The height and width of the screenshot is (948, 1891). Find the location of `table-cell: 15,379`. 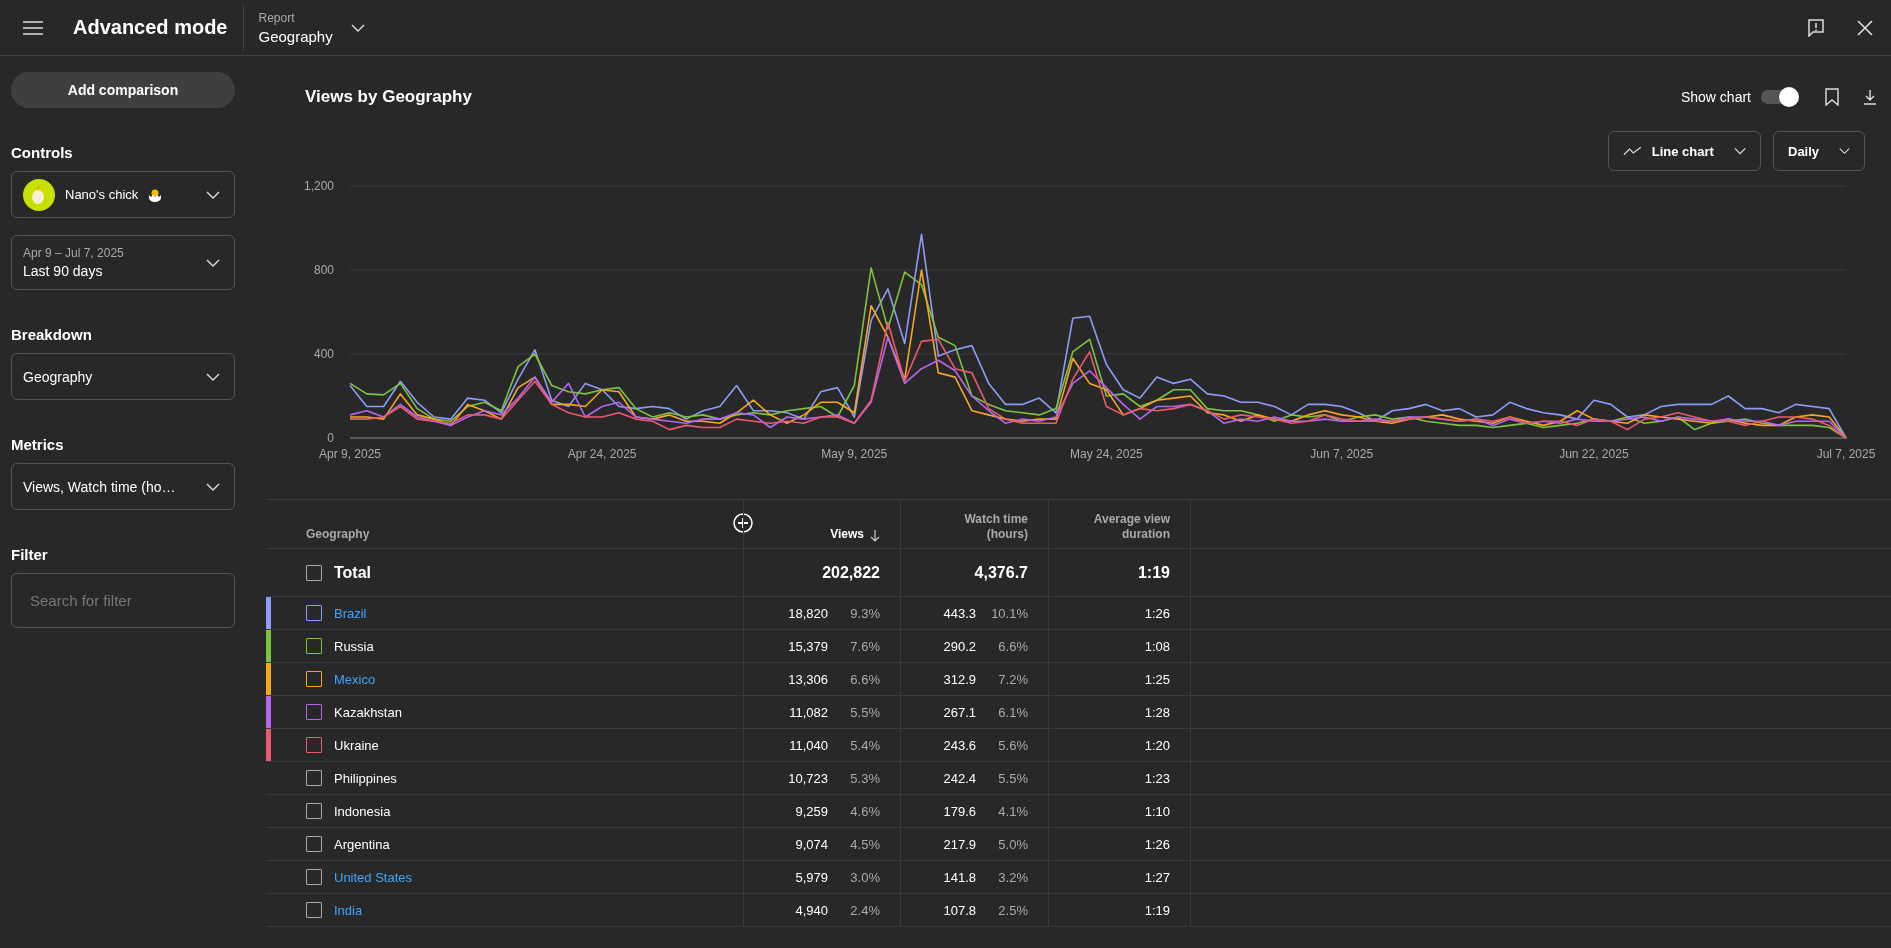

table-cell: 15,379 is located at coordinates (808, 646).